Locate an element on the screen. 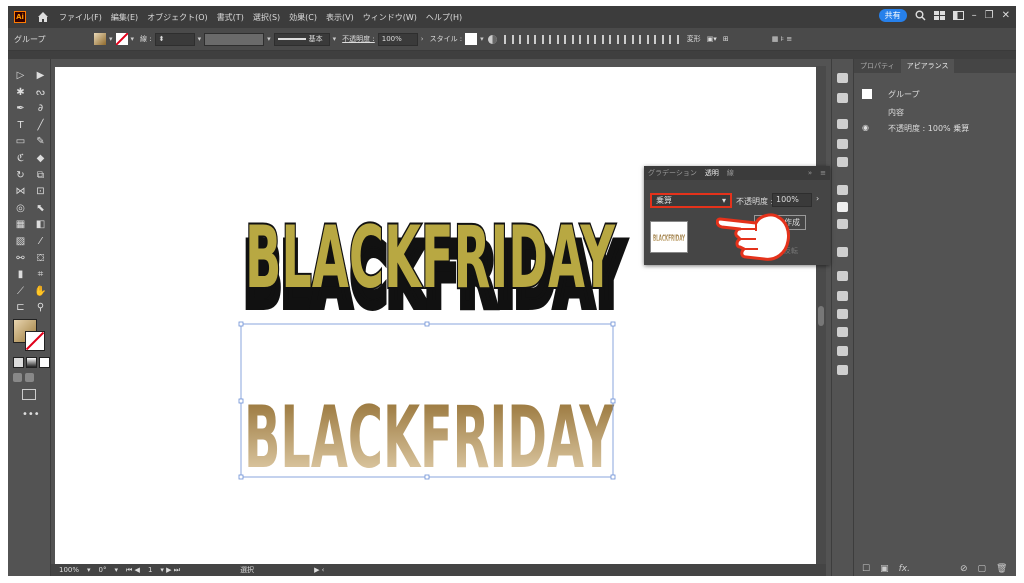  free-transform-icon: ⊡ is located at coordinates (40, 191).